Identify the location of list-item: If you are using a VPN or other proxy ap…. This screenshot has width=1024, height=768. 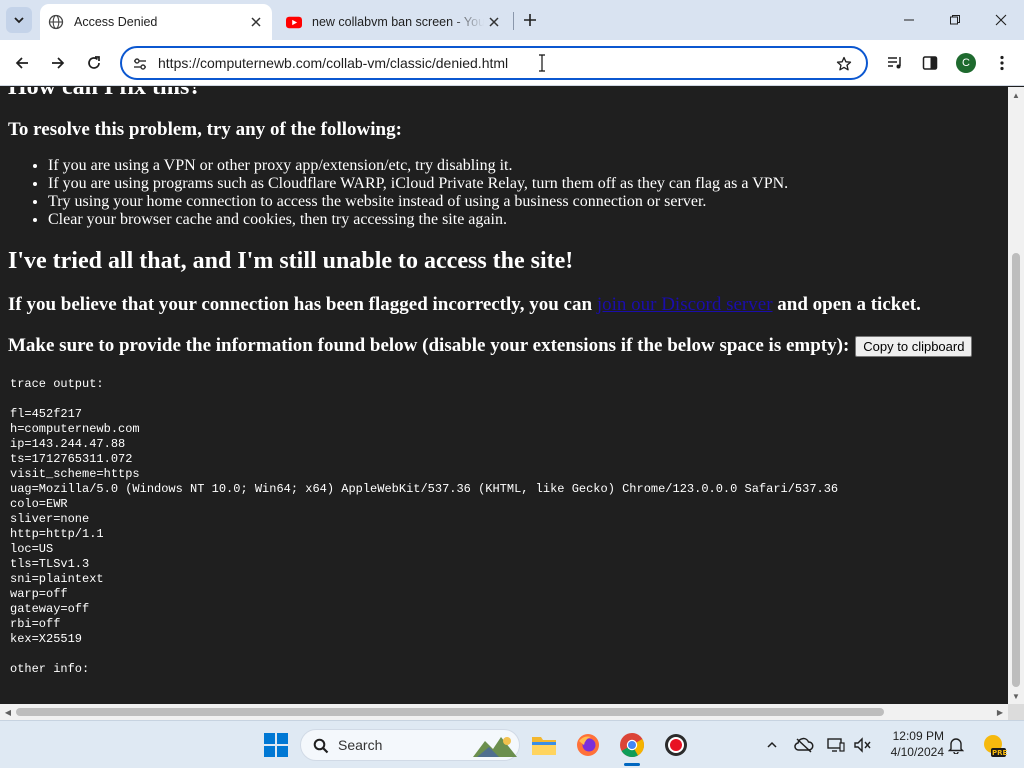
(523, 166).